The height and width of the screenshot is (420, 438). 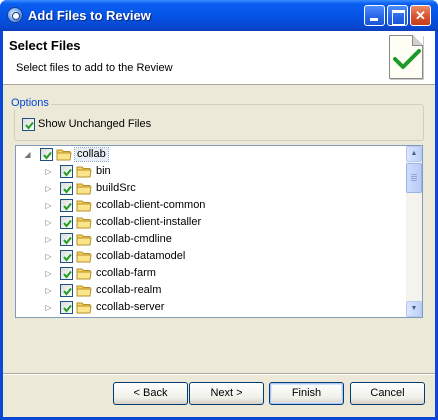 What do you see at coordinates (134, 239) in the screenshot?
I see `tree-label: ccollab-cmdline` at bounding box center [134, 239].